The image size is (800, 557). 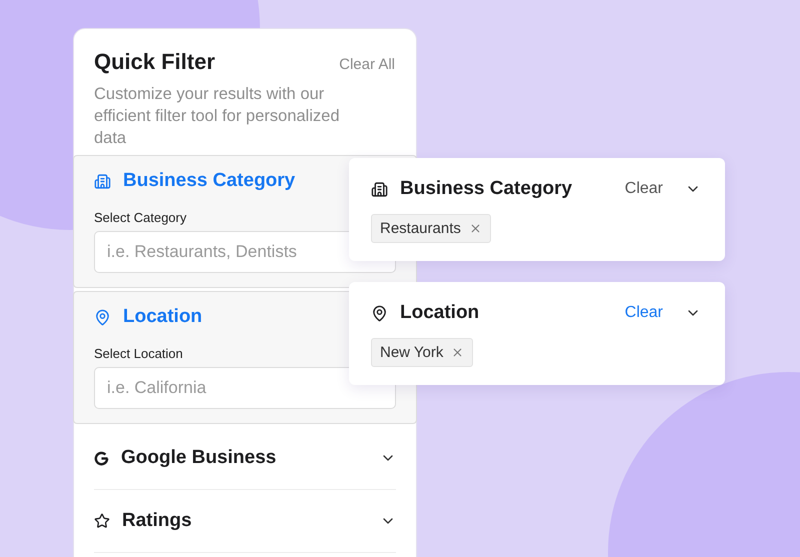 I want to click on card-title: Business Category, so click(x=487, y=189).